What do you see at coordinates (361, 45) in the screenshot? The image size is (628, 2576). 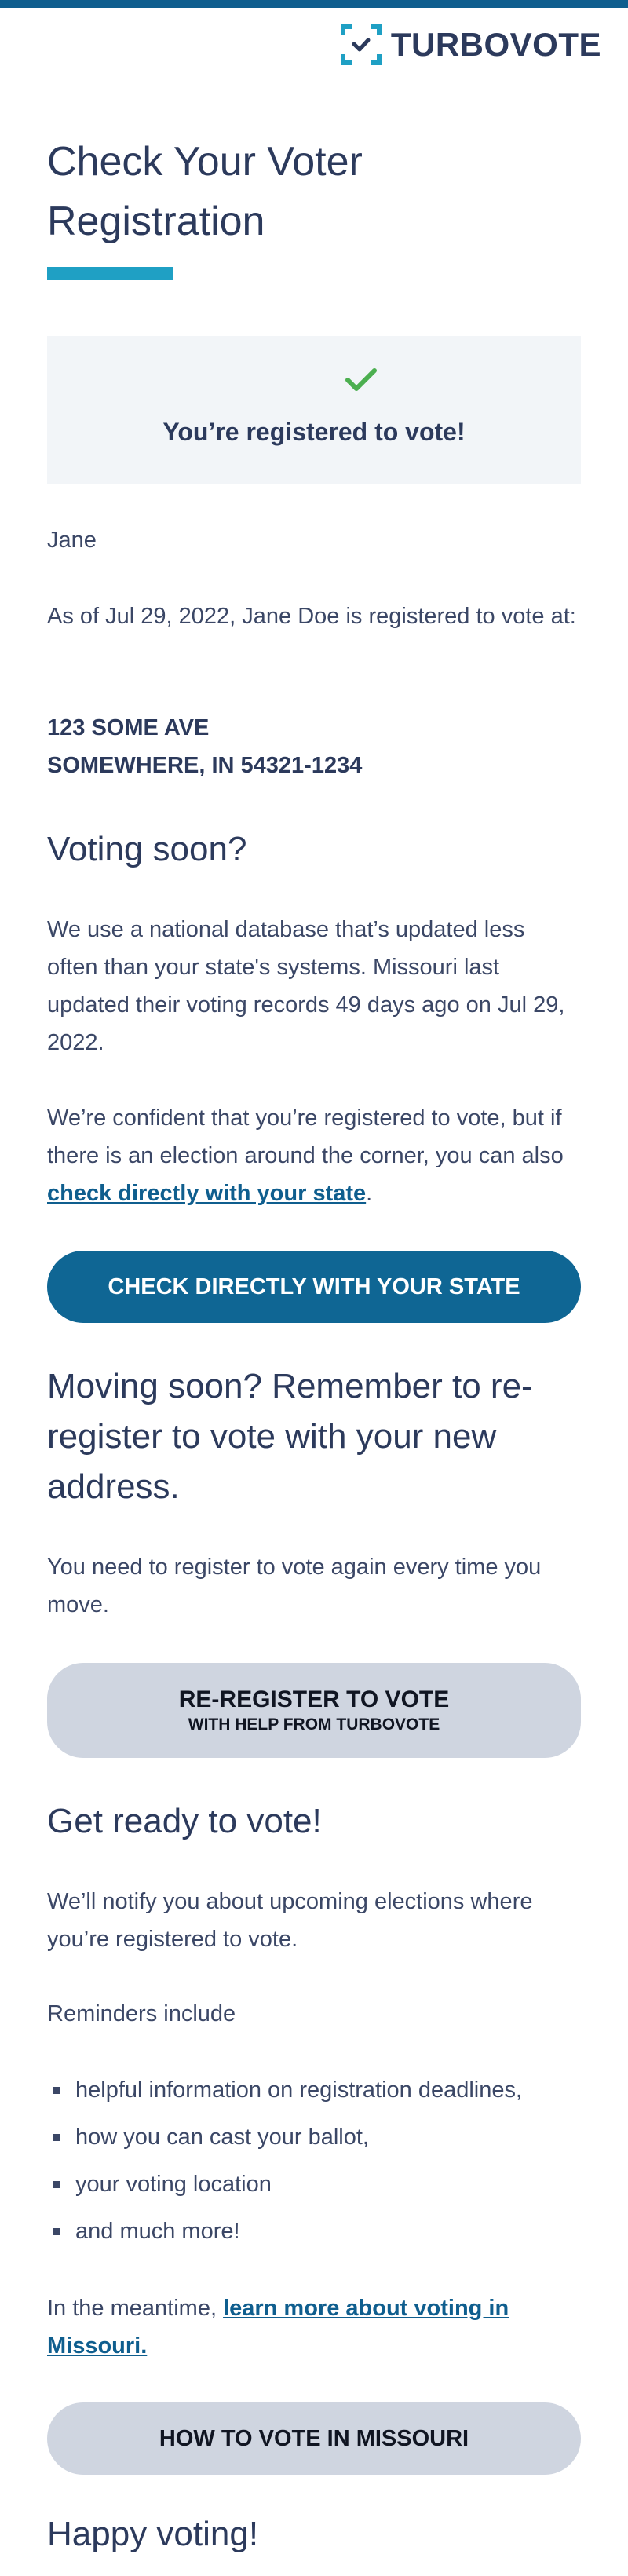 I see `turbovote-logo-icon` at bounding box center [361, 45].